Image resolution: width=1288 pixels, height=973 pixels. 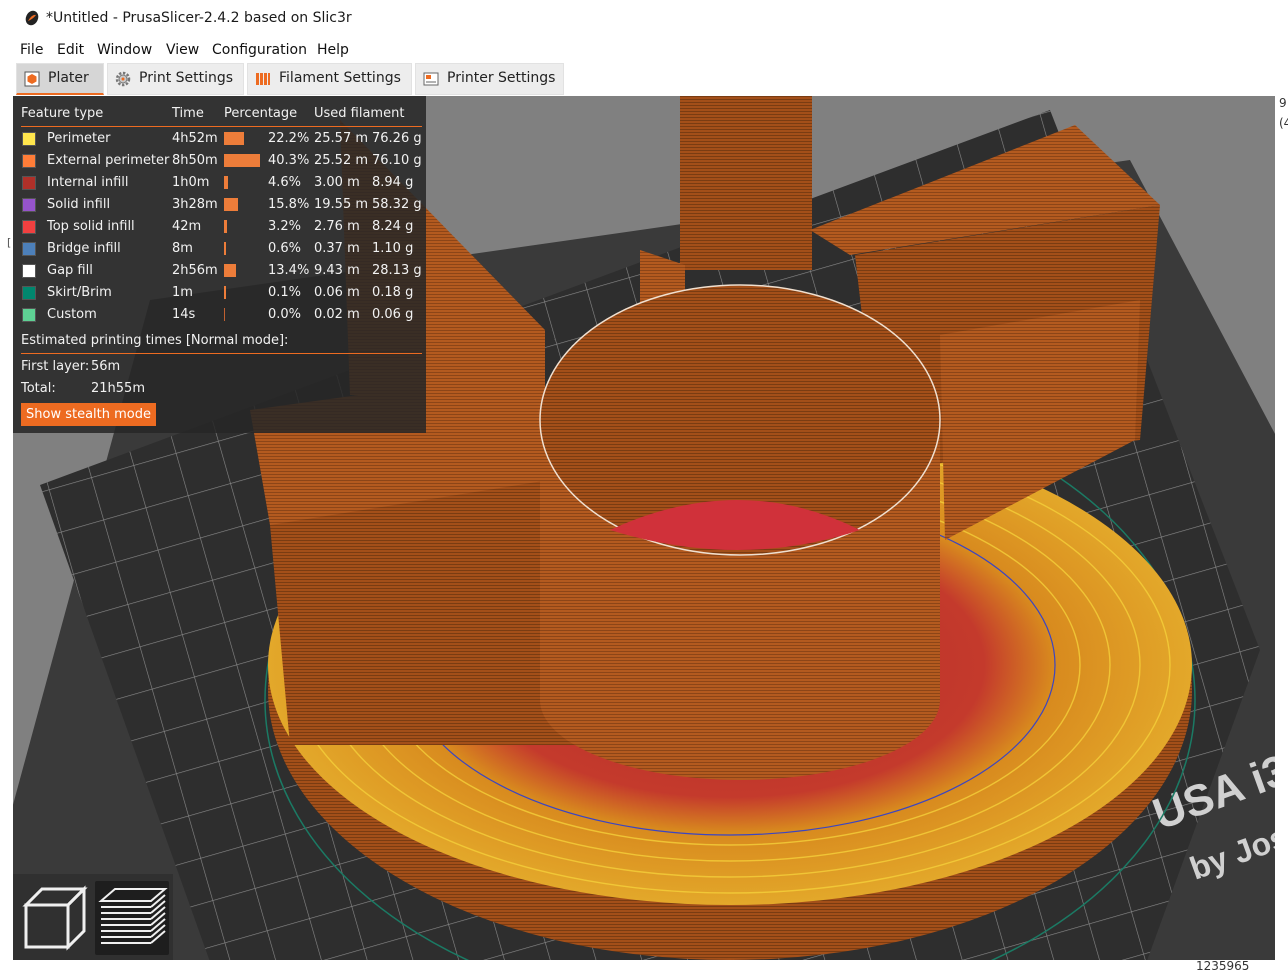 I want to click on filament-weight: 76.26 g, so click(x=397, y=138).